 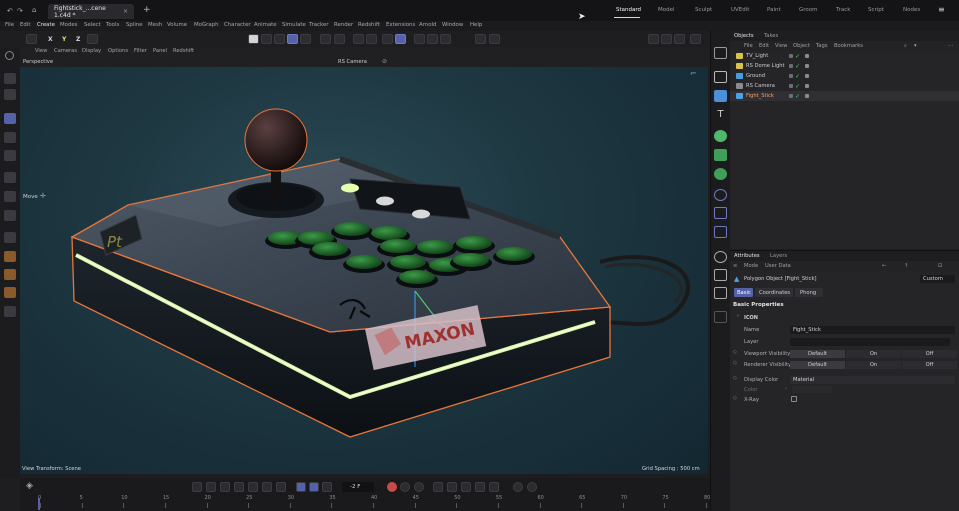 I want to click on layout-tab-groom: Groom, so click(x=808, y=10).